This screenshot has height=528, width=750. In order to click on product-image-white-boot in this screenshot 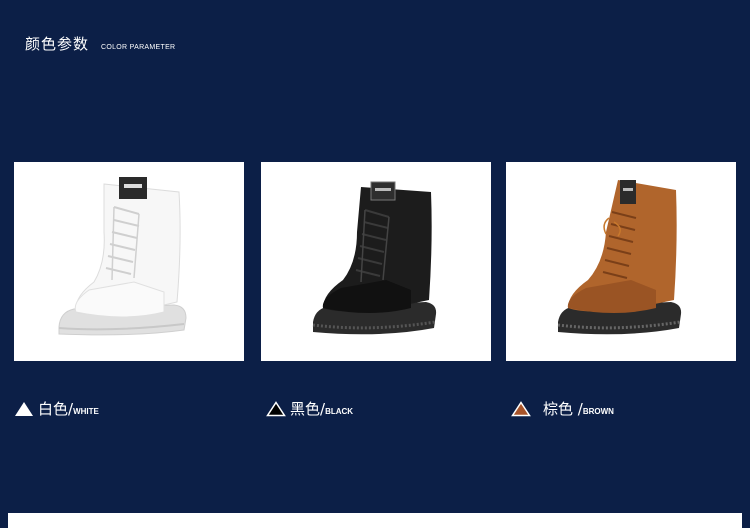, I will do `click(129, 261)`.